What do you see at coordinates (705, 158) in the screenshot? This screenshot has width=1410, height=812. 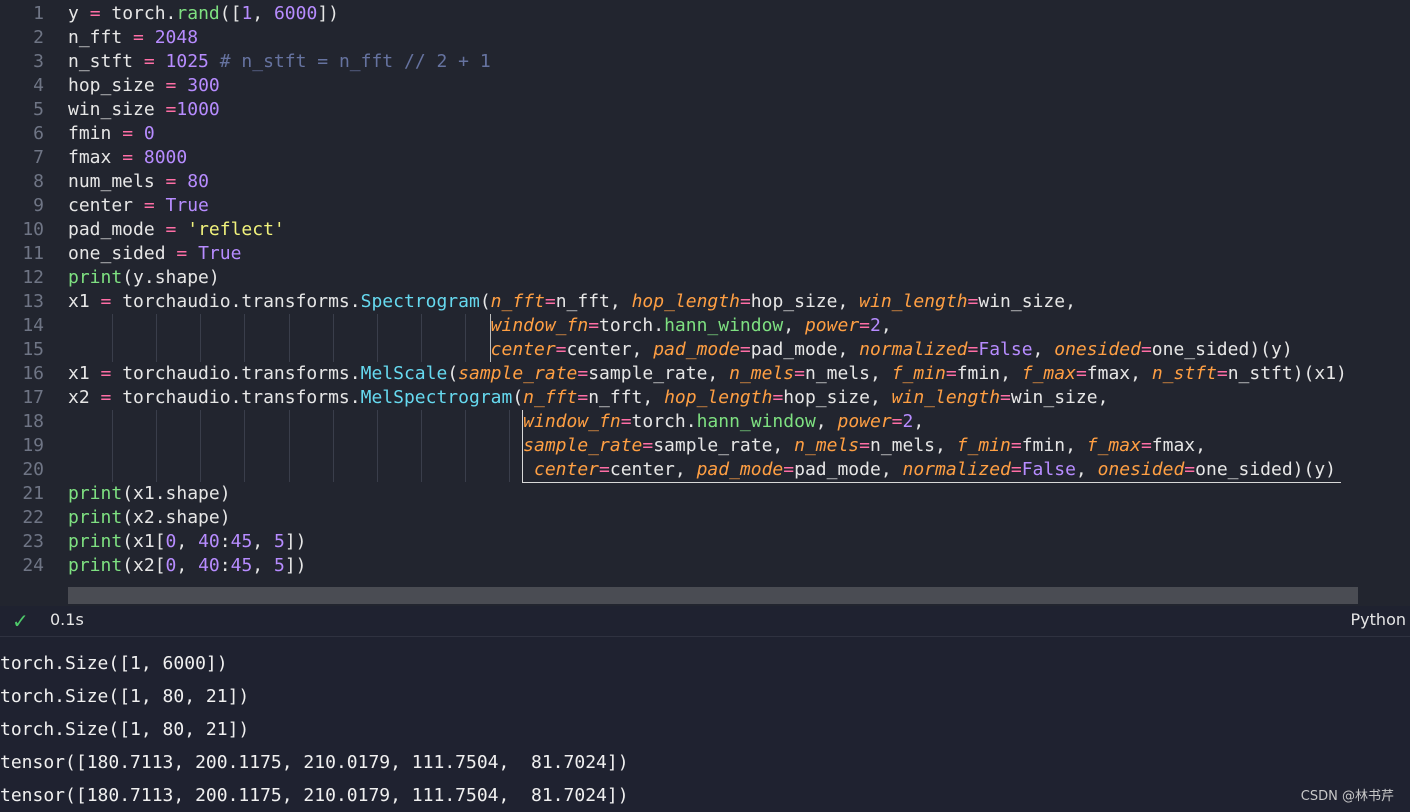 I see `code-line: 7 fmax = 8000` at bounding box center [705, 158].